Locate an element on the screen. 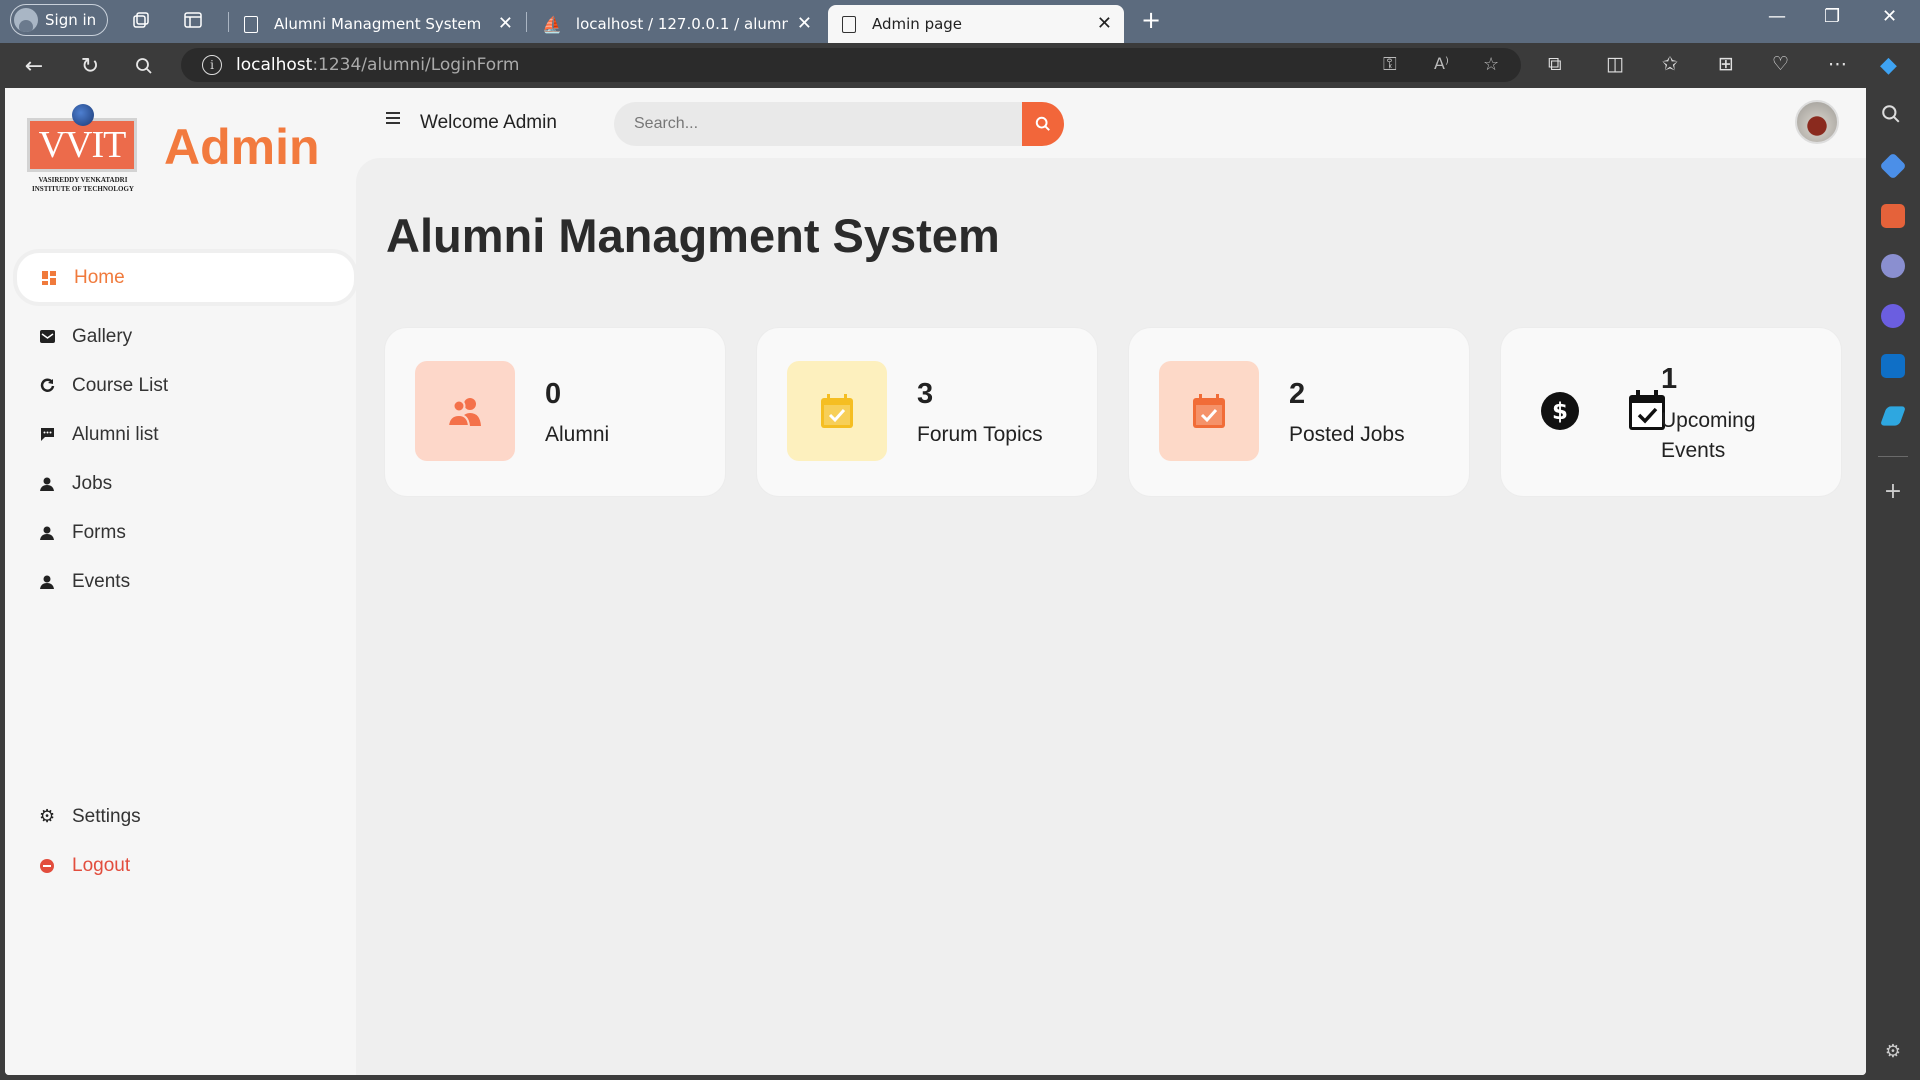 The width and height of the screenshot is (1920, 1080). stat-label: Forum Topics is located at coordinates (980, 434).